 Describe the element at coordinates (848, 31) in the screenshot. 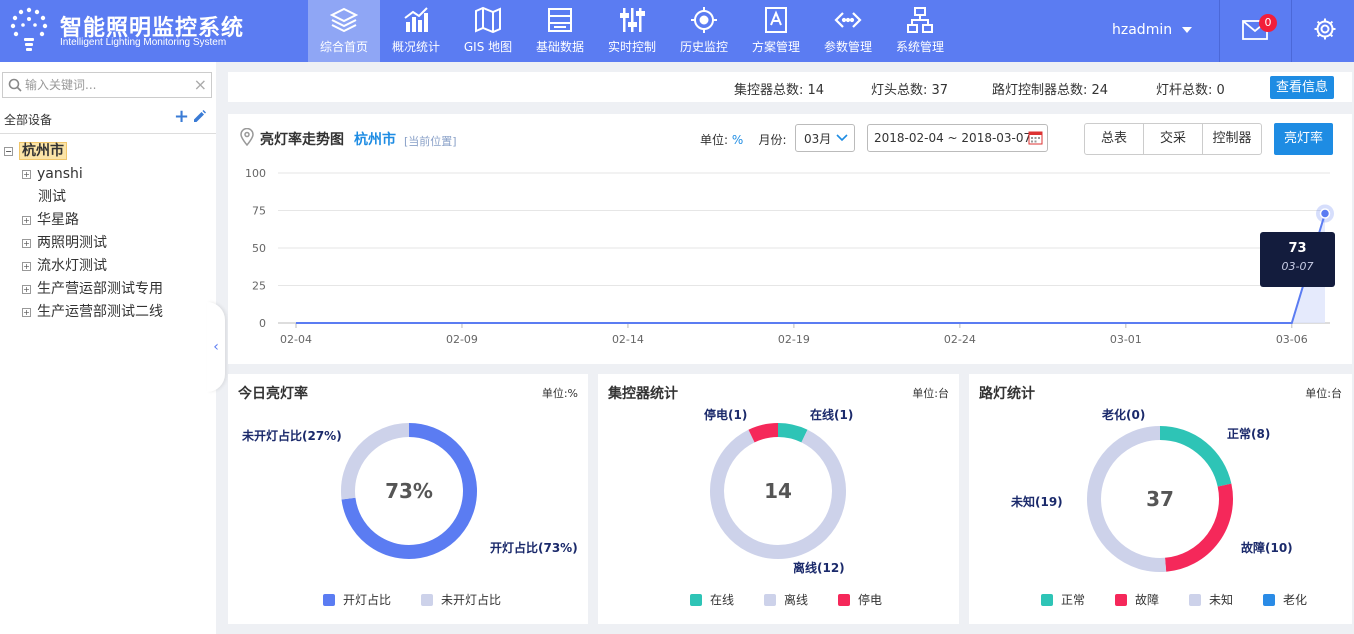

I see `nav-item-param-management: 参数管理` at that location.